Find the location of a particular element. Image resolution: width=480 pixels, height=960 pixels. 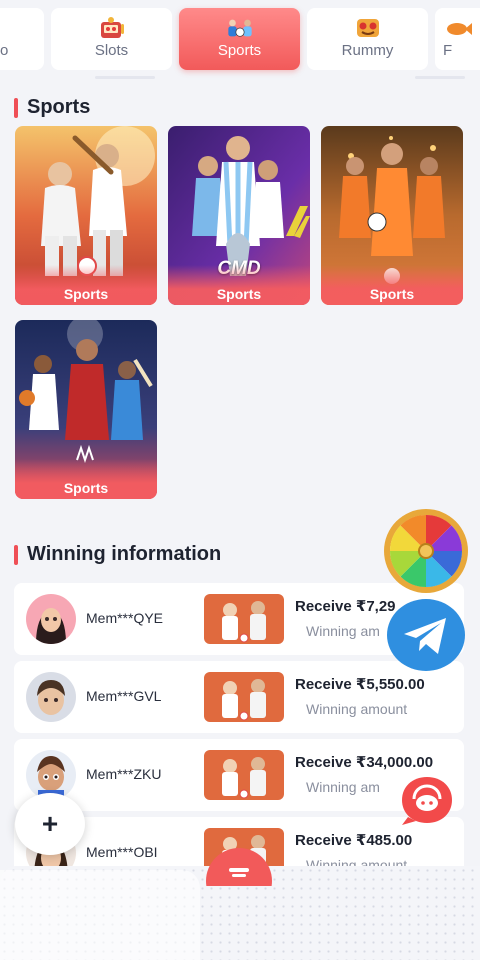

winning-row: Mem***ZKU Receive ₹34,000.00 Winning am is located at coordinates (239, 775).